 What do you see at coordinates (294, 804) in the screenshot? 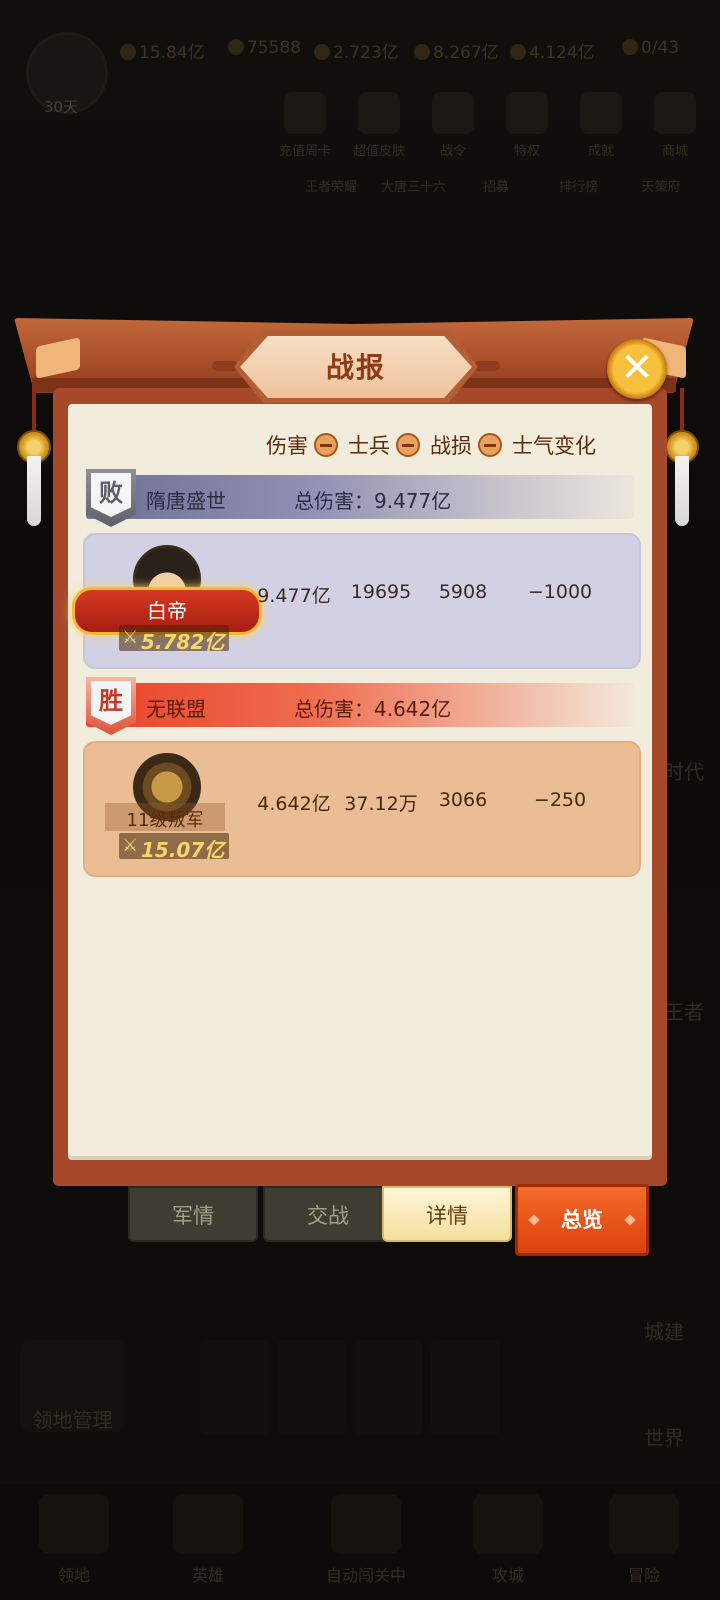
I see `damage-value: 4.642亿` at bounding box center [294, 804].